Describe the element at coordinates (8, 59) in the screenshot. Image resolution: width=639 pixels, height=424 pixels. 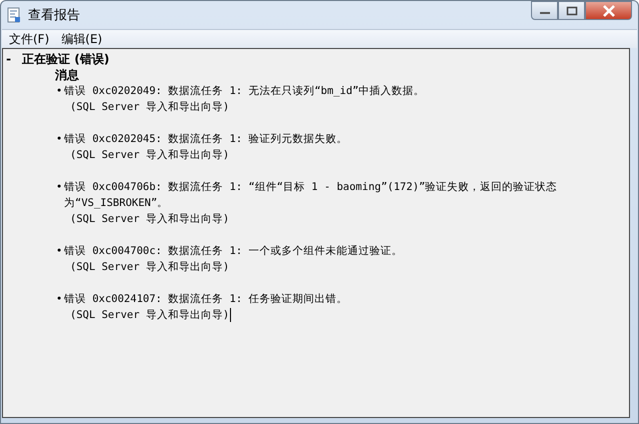
I see `collapse-toggle: -` at that location.